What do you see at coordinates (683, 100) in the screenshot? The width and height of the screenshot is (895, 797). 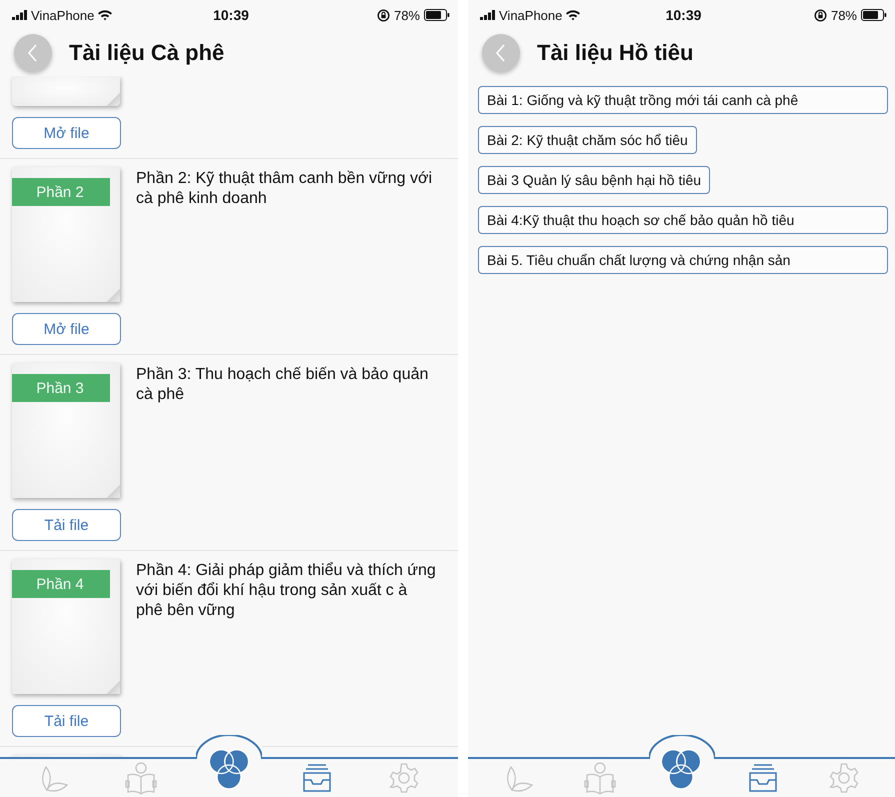 I see `lesson-button: Bài 1: Giống và kỹ thuật trồng mới tái canh cà phê` at bounding box center [683, 100].